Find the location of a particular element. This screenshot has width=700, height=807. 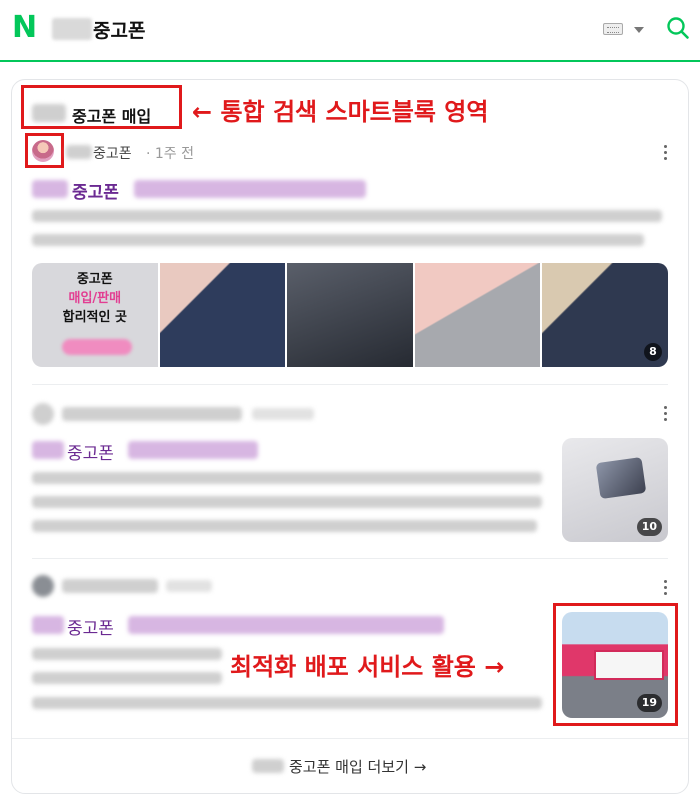

author-name: 중고폰 is located at coordinates (112, 153).